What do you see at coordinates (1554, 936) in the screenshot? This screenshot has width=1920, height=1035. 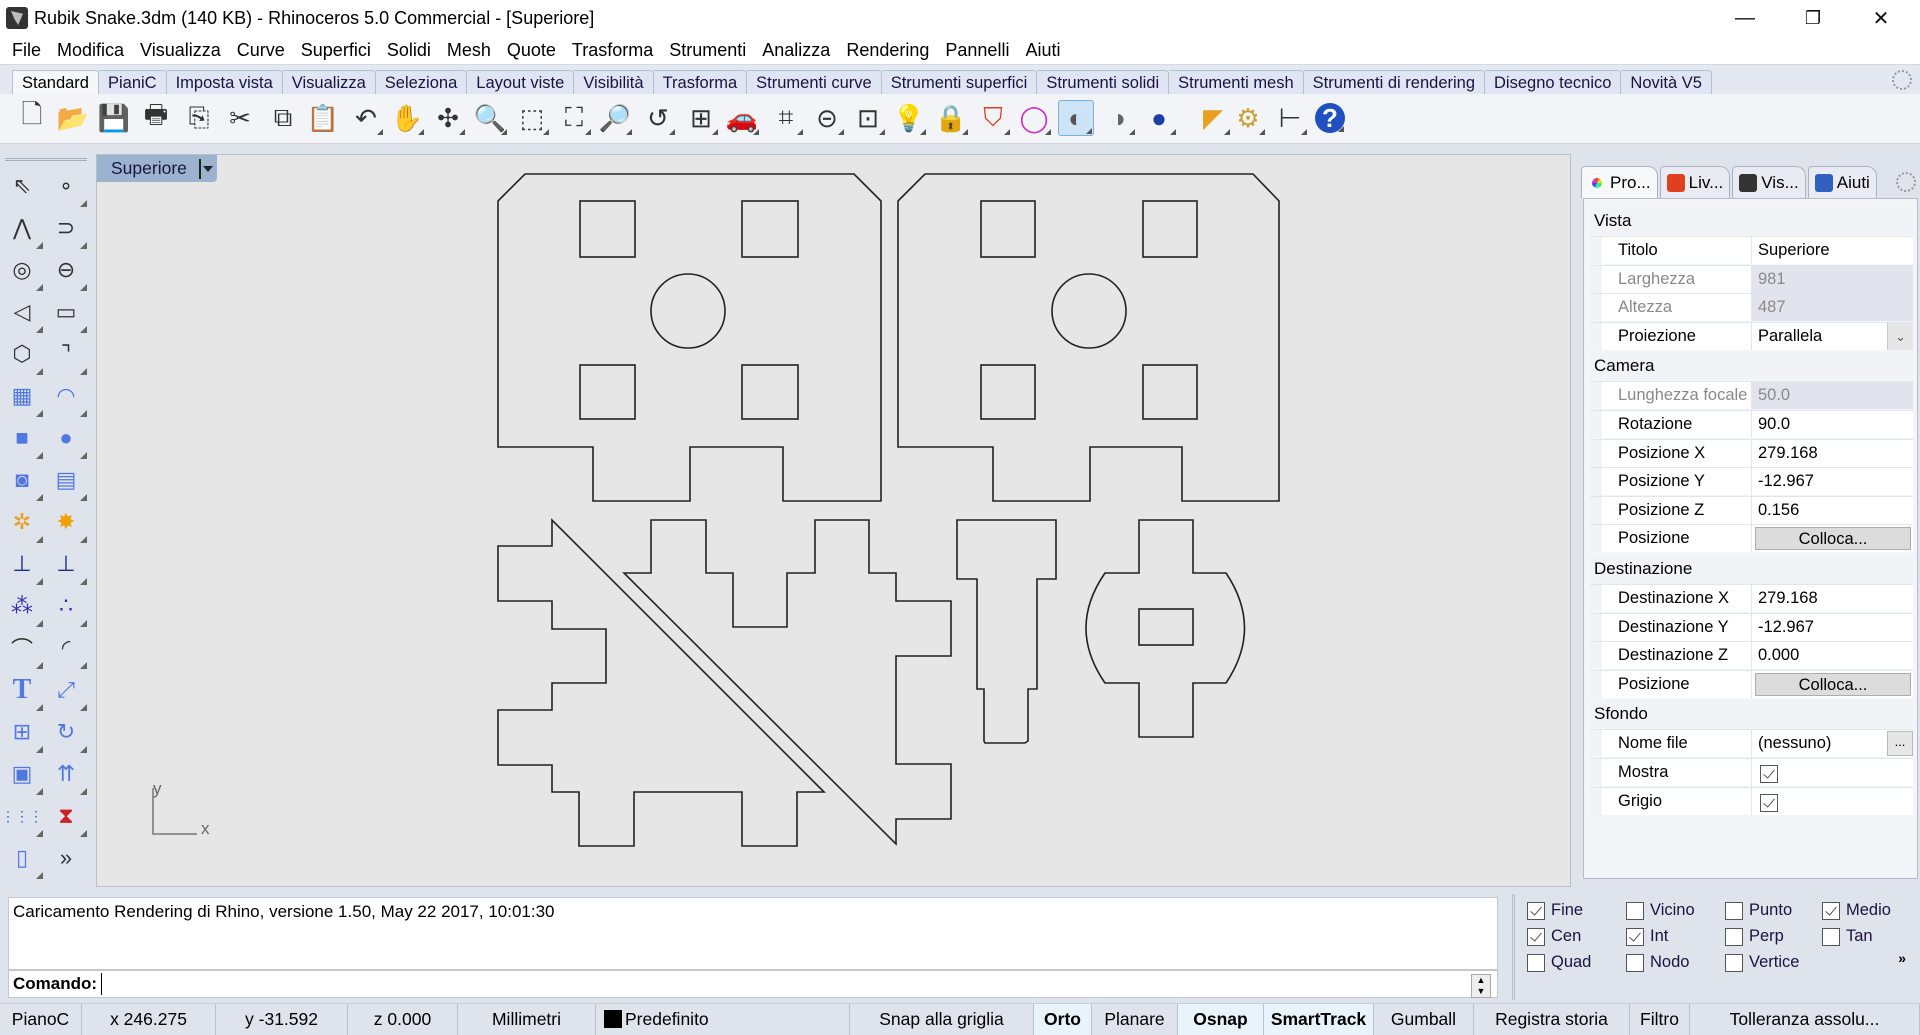 I see `osnap-cen: Cen` at bounding box center [1554, 936].